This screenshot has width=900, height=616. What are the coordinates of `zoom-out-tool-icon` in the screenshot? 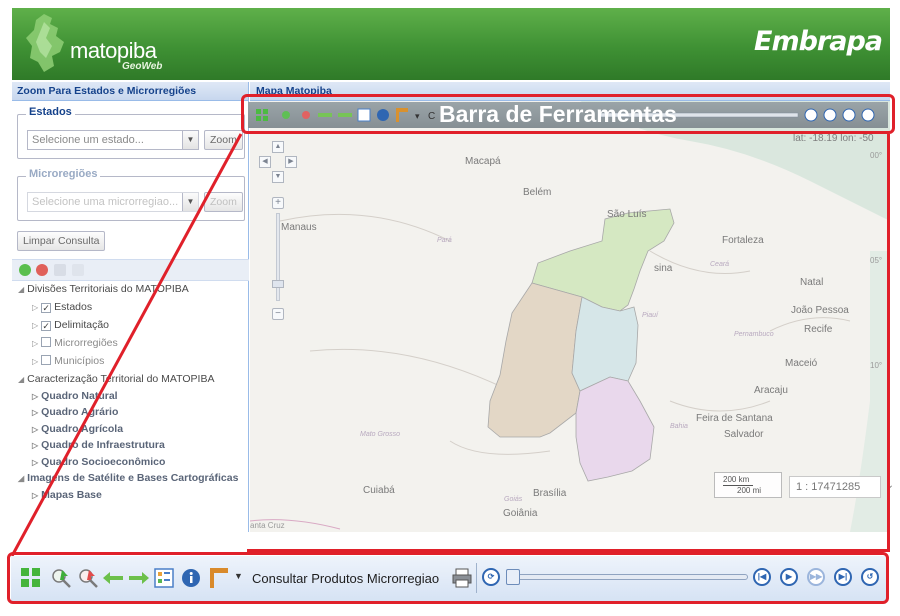 It's located at (88, 578).